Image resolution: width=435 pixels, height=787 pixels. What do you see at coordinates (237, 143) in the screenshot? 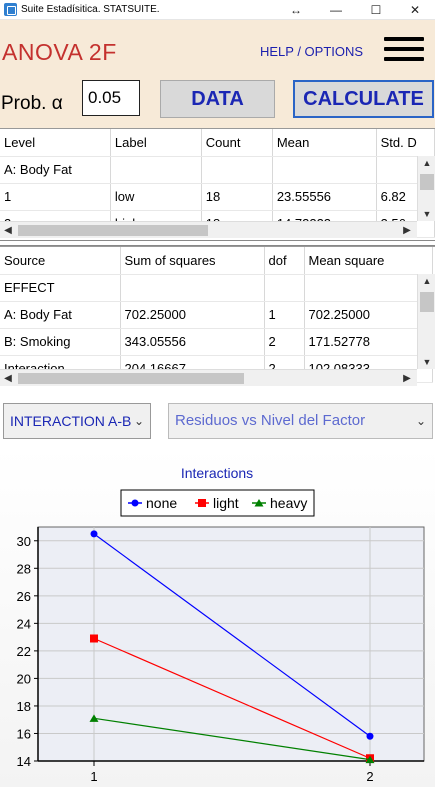
I see `column-header: Count` at bounding box center [237, 143].